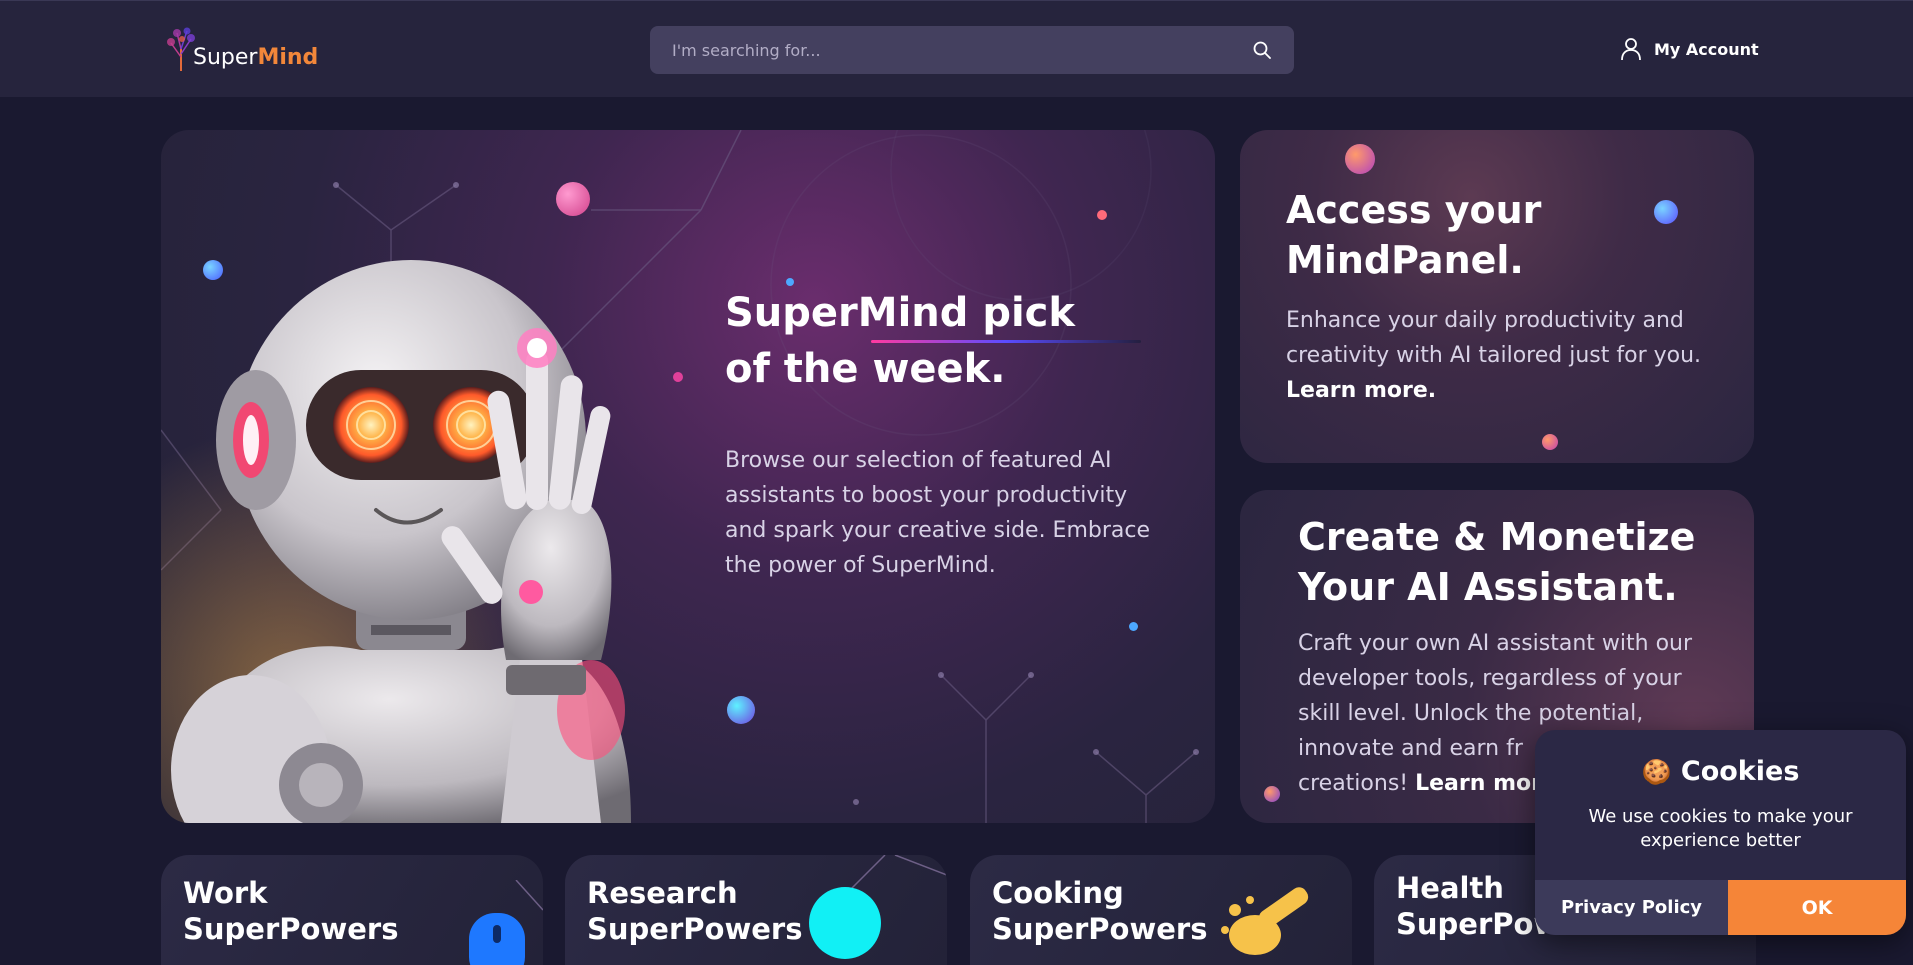  Describe the element at coordinates (1405, 260) in the screenshot. I see `mindpanel-title-line2: MindPanel.` at that location.